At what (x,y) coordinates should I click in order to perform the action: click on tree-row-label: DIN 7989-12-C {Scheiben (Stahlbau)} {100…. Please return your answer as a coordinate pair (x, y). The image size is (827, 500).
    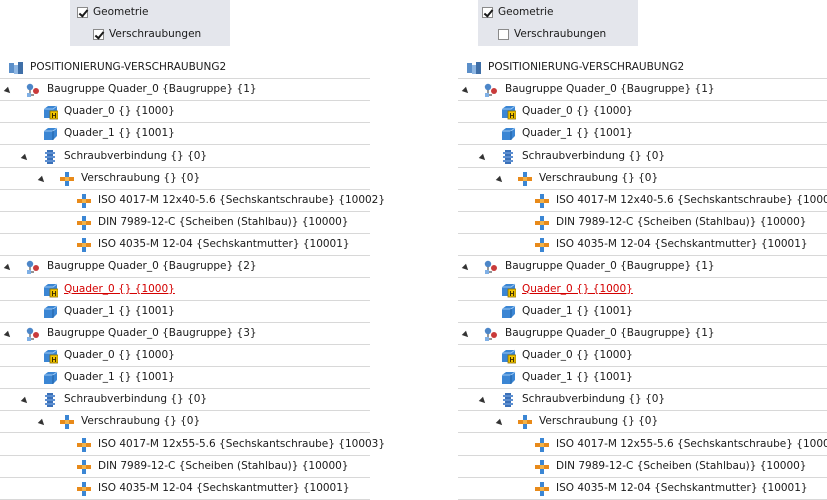
    Looking at the image, I should click on (223, 222).